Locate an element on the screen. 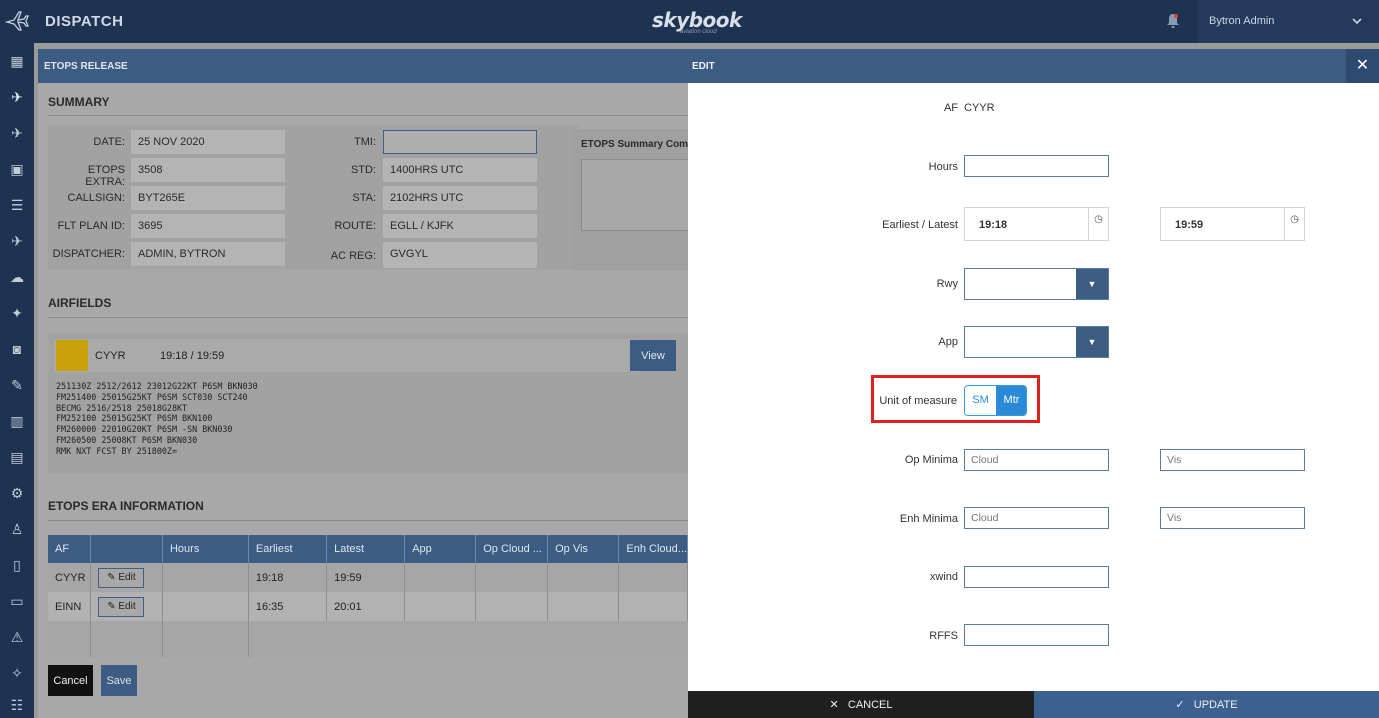 This screenshot has width=1379, height=718. earliest-time-input: 19:18 ◷ is located at coordinates (1036, 224).